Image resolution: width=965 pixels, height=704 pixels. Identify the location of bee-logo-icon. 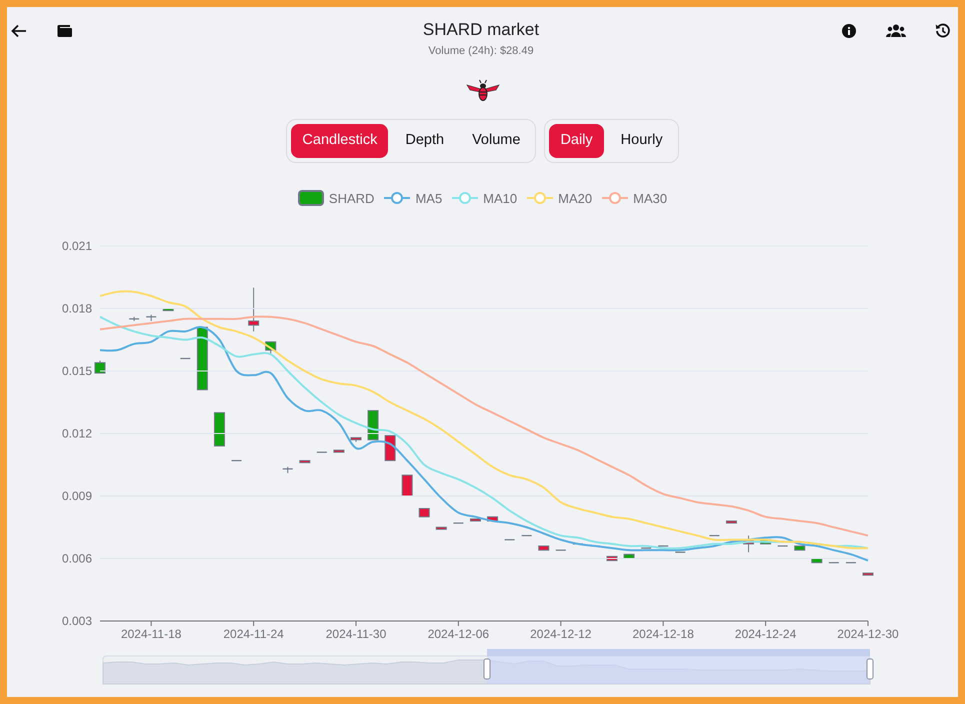
(483, 90).